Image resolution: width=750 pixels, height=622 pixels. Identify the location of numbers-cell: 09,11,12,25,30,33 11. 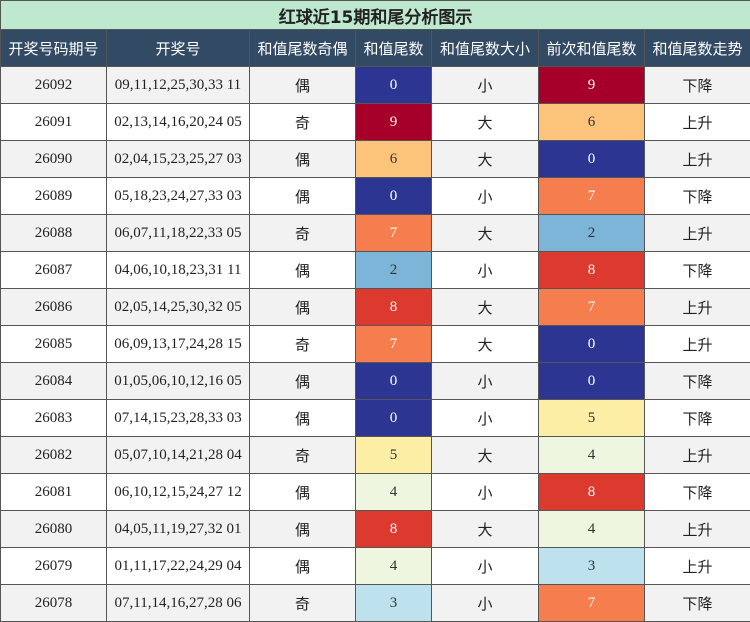
(178, 85).